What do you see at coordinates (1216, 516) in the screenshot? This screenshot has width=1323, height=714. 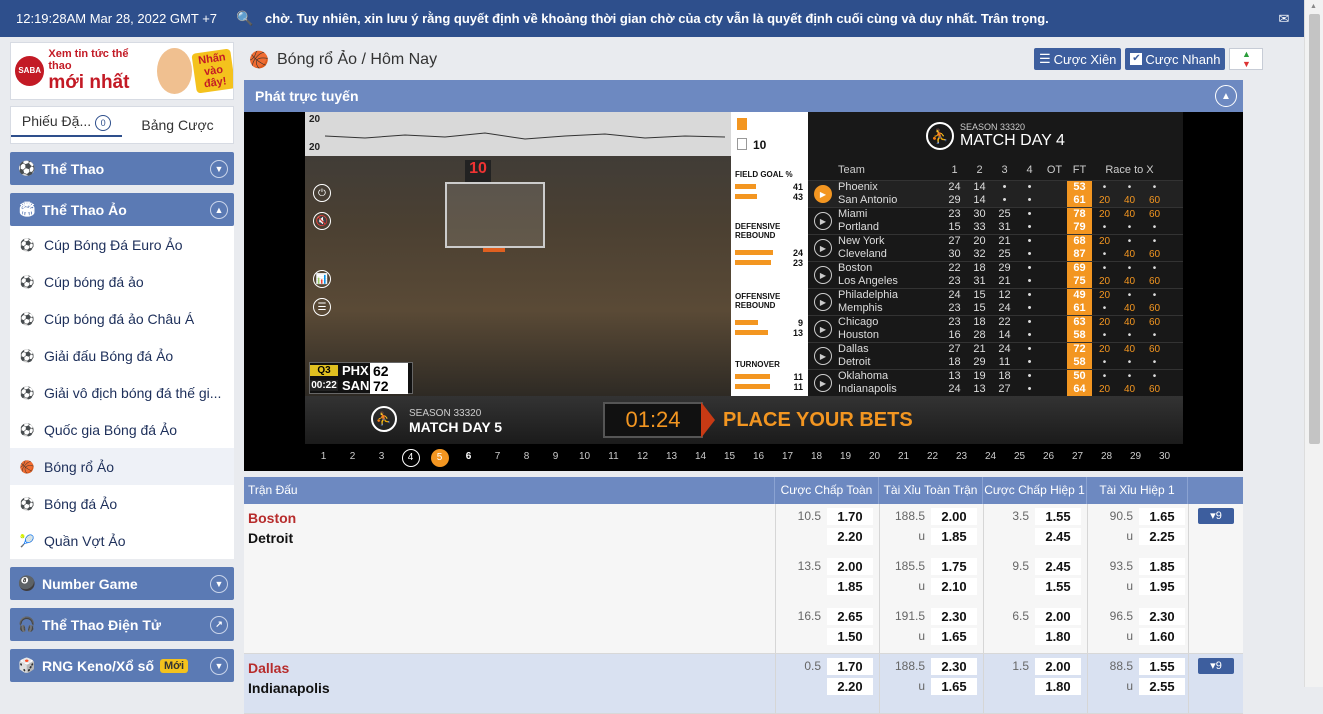 I see `more-markets-button: ▾9` at bounding box center [1216, 516].